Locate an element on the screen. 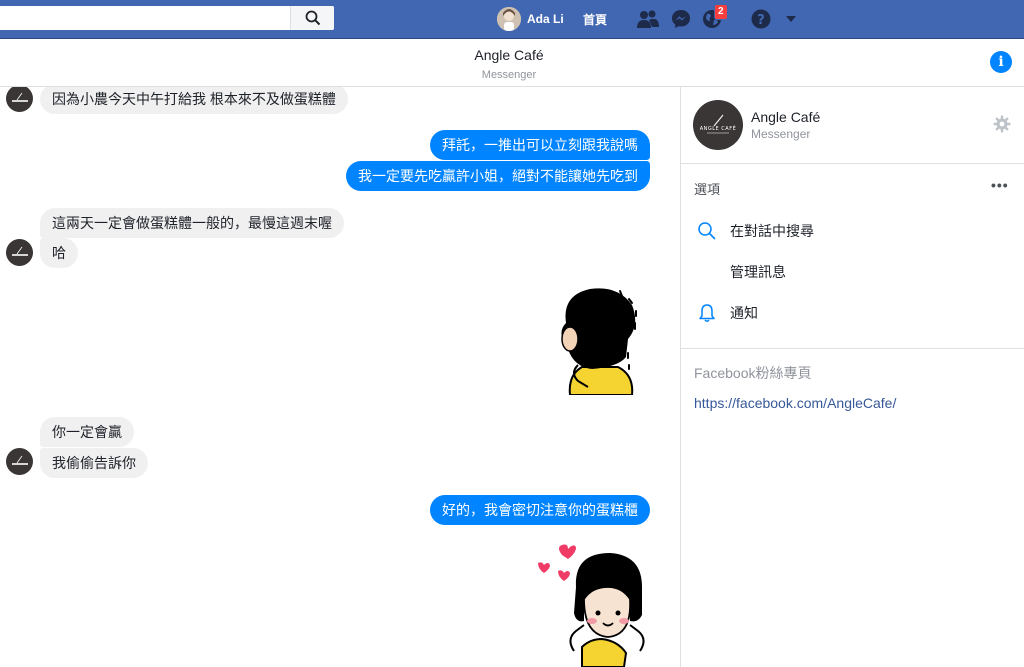 The height and width of the screenshot is (667, 1024). search-input is located at coordinates (144, 18).